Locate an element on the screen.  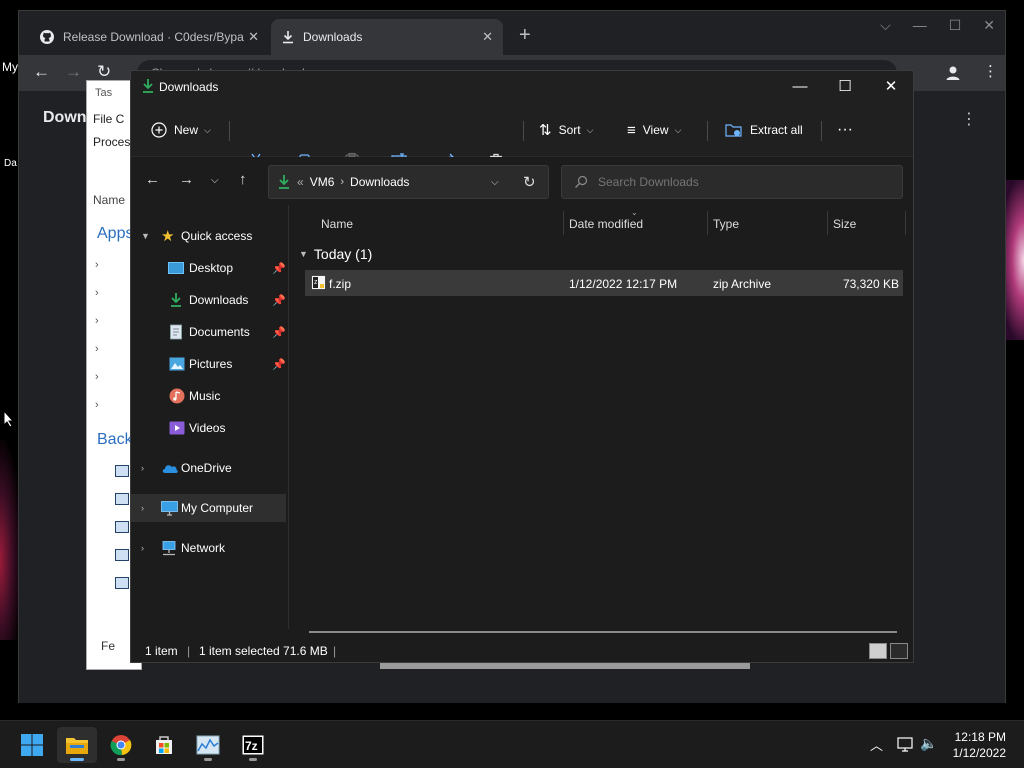
large-icons-view-button is located at coordinates (899, 651).